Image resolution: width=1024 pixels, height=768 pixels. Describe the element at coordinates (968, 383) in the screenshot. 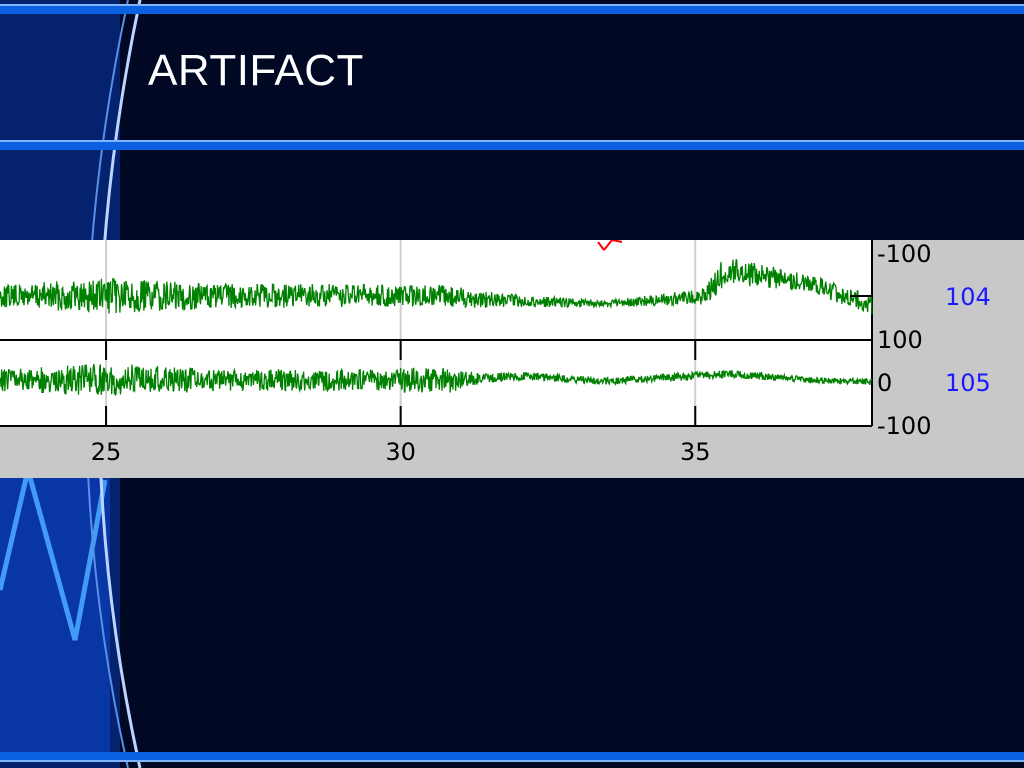

I see `channel-label-105: 105` at that location.